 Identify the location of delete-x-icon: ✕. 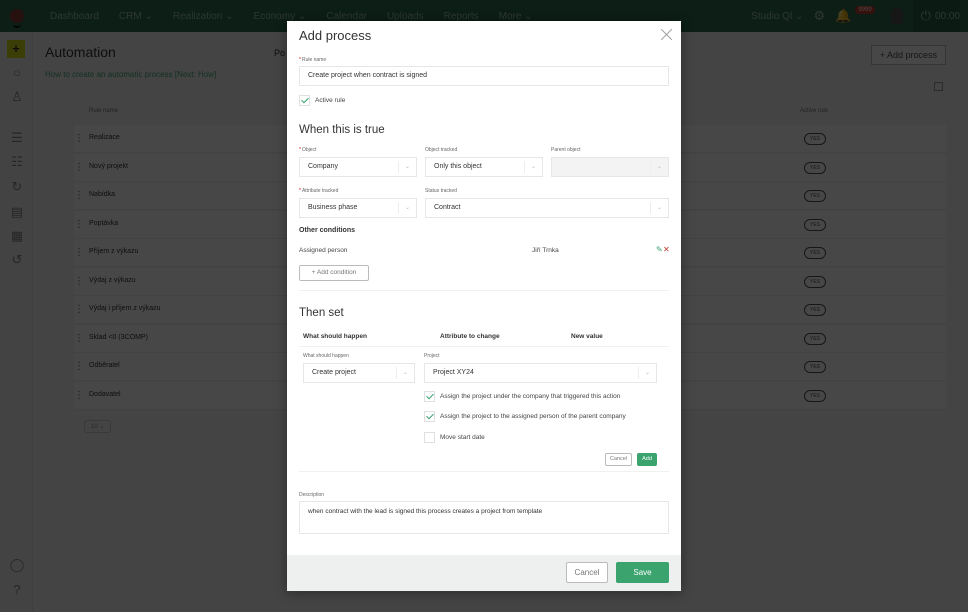
(666, 249).